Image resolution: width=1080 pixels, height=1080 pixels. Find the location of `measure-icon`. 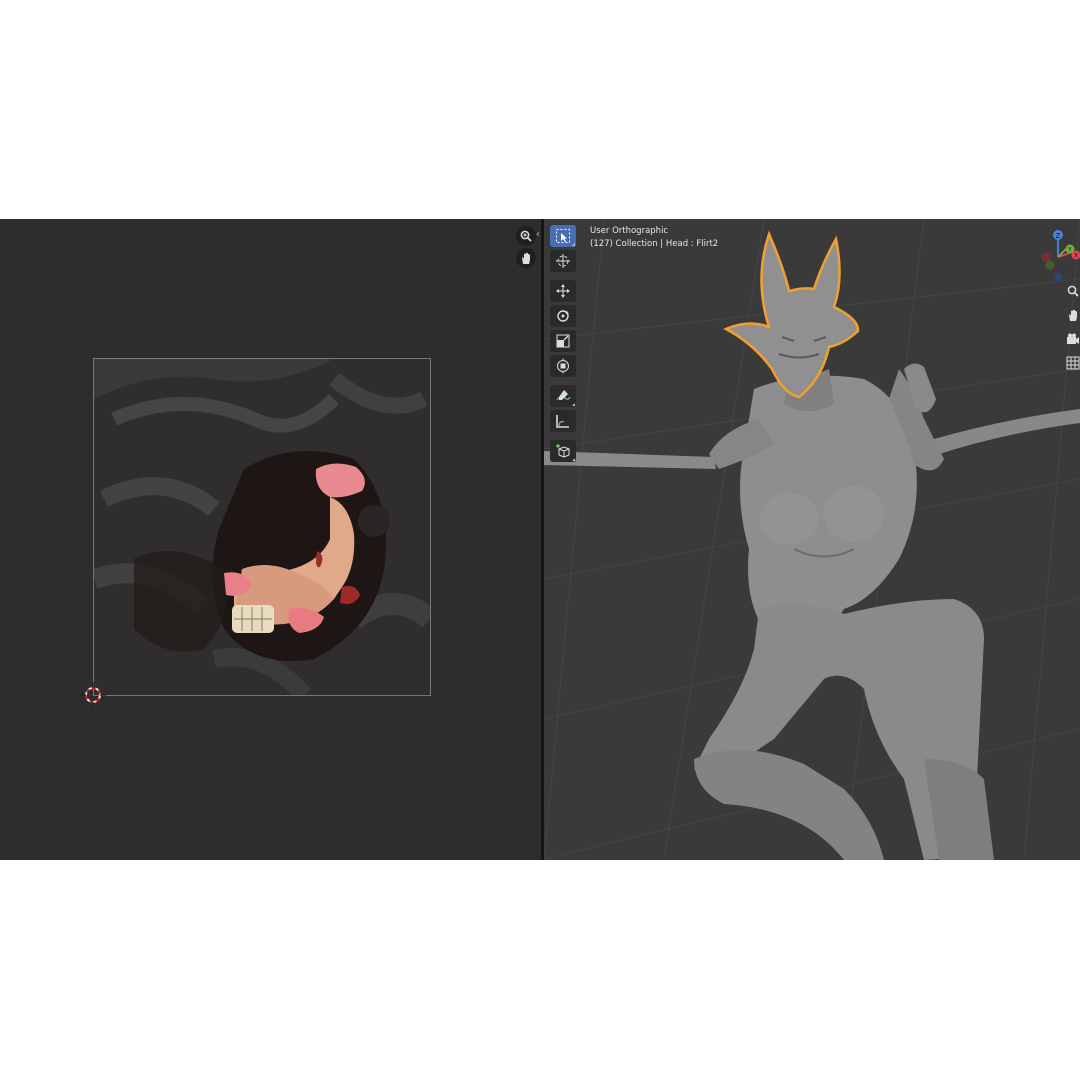

measure-icon is located at coordinates (563, 421).